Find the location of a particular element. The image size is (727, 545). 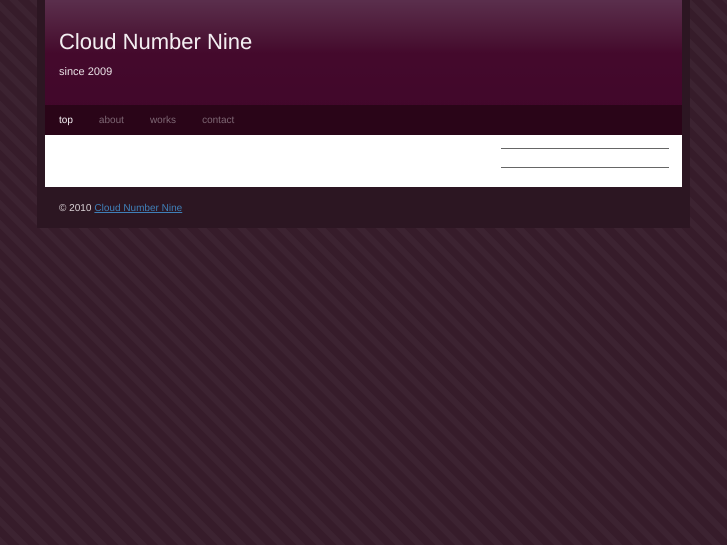

nav-link: works is located at coordinates (163, 120).